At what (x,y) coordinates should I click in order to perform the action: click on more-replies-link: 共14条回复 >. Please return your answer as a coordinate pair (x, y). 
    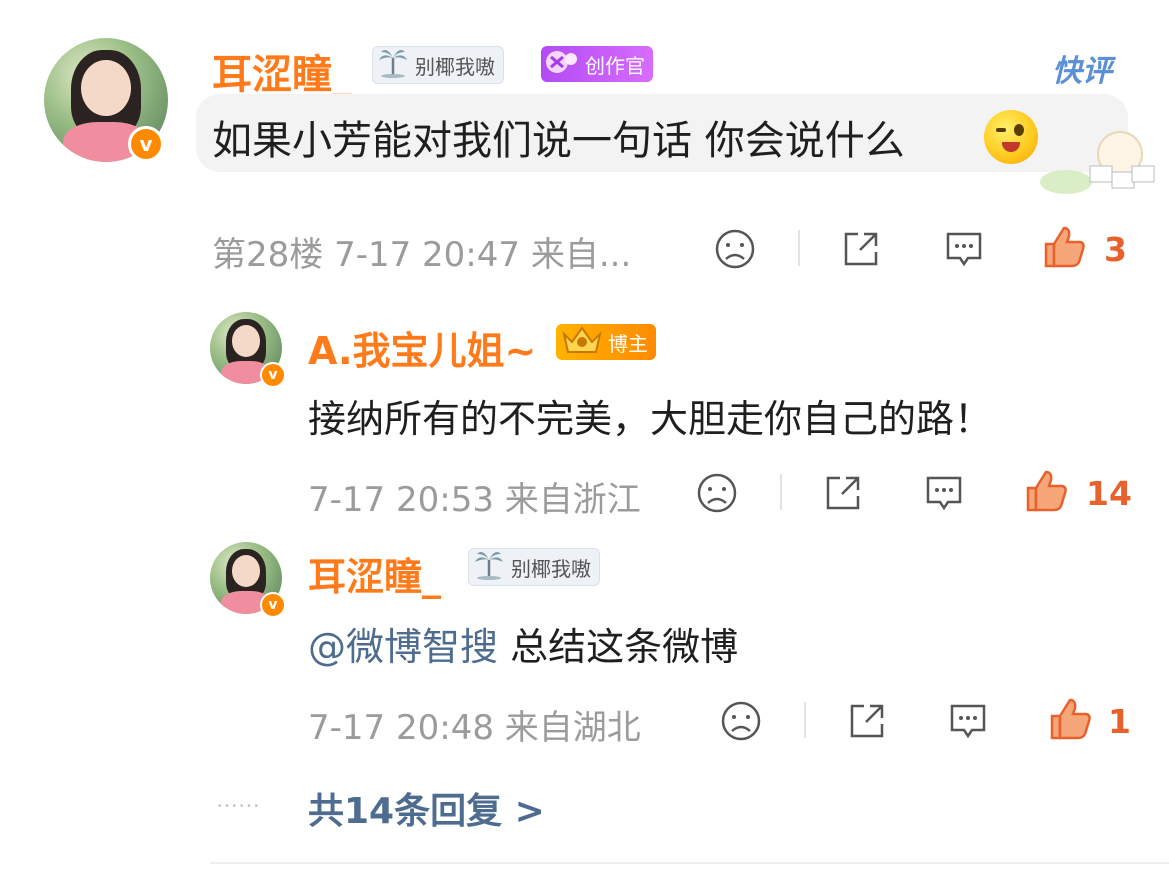
    Looking at the image, I should click on (426, 808).